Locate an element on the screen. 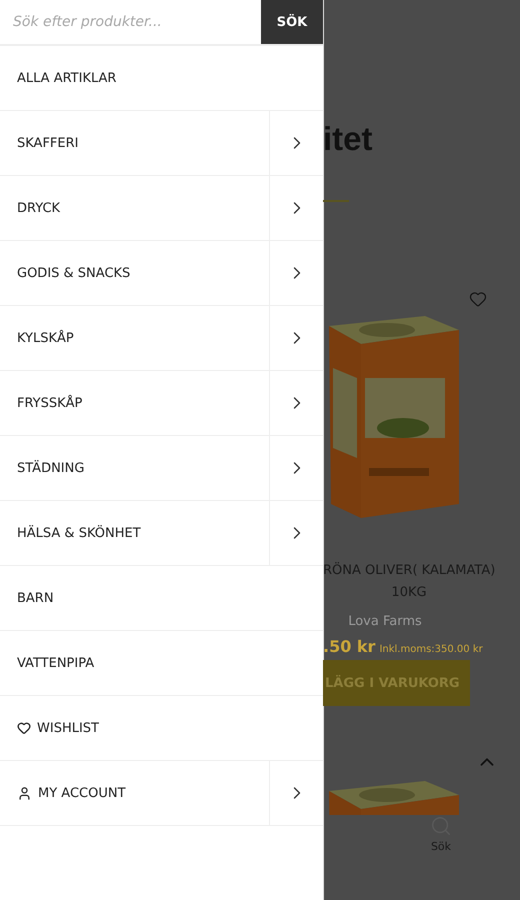 The image size is (520, 900). product-price: .50 kr is located at coordinates (349, 646).